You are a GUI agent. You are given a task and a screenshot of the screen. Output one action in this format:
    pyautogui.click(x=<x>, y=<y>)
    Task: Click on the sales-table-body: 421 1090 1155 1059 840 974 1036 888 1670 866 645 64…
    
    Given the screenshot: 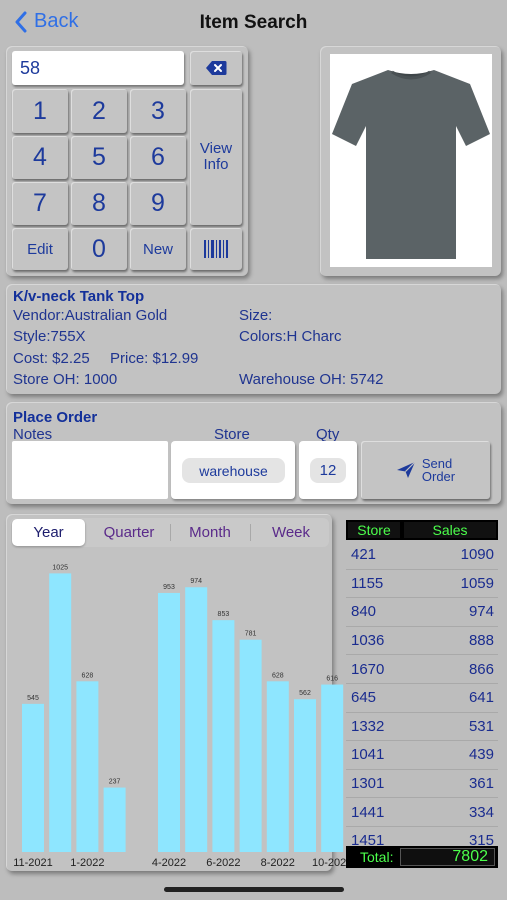 What is the action you would take?
    pyautogui.click(x=422, y=698)
    